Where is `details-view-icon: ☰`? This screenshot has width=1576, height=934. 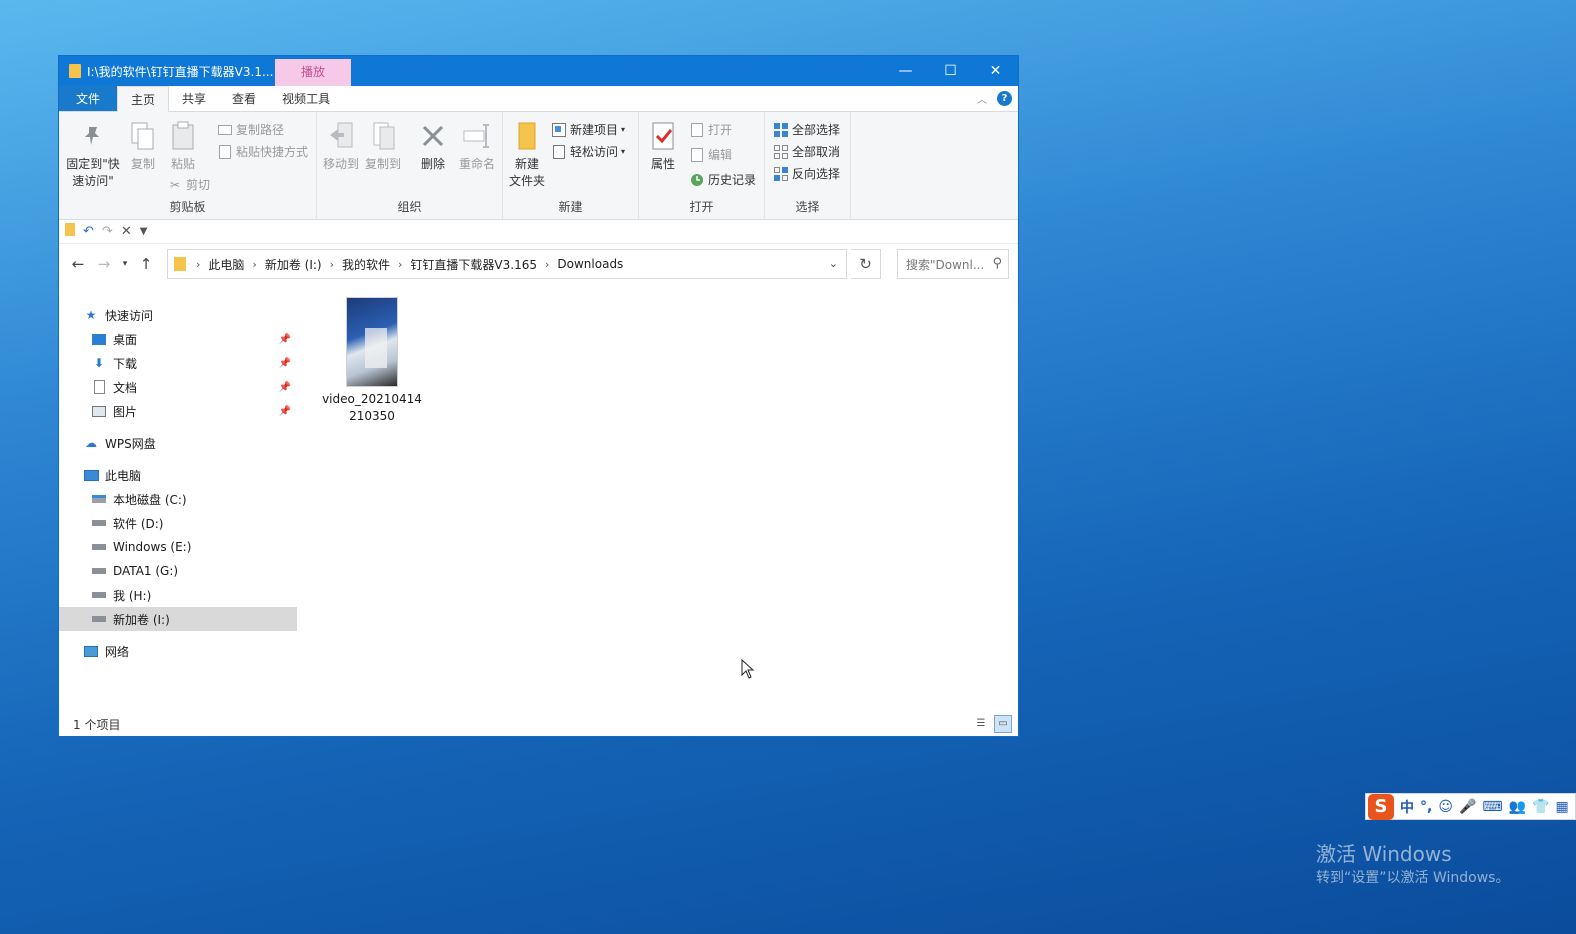
details-view-icon: ☰ is located at coordinates (981, 724).